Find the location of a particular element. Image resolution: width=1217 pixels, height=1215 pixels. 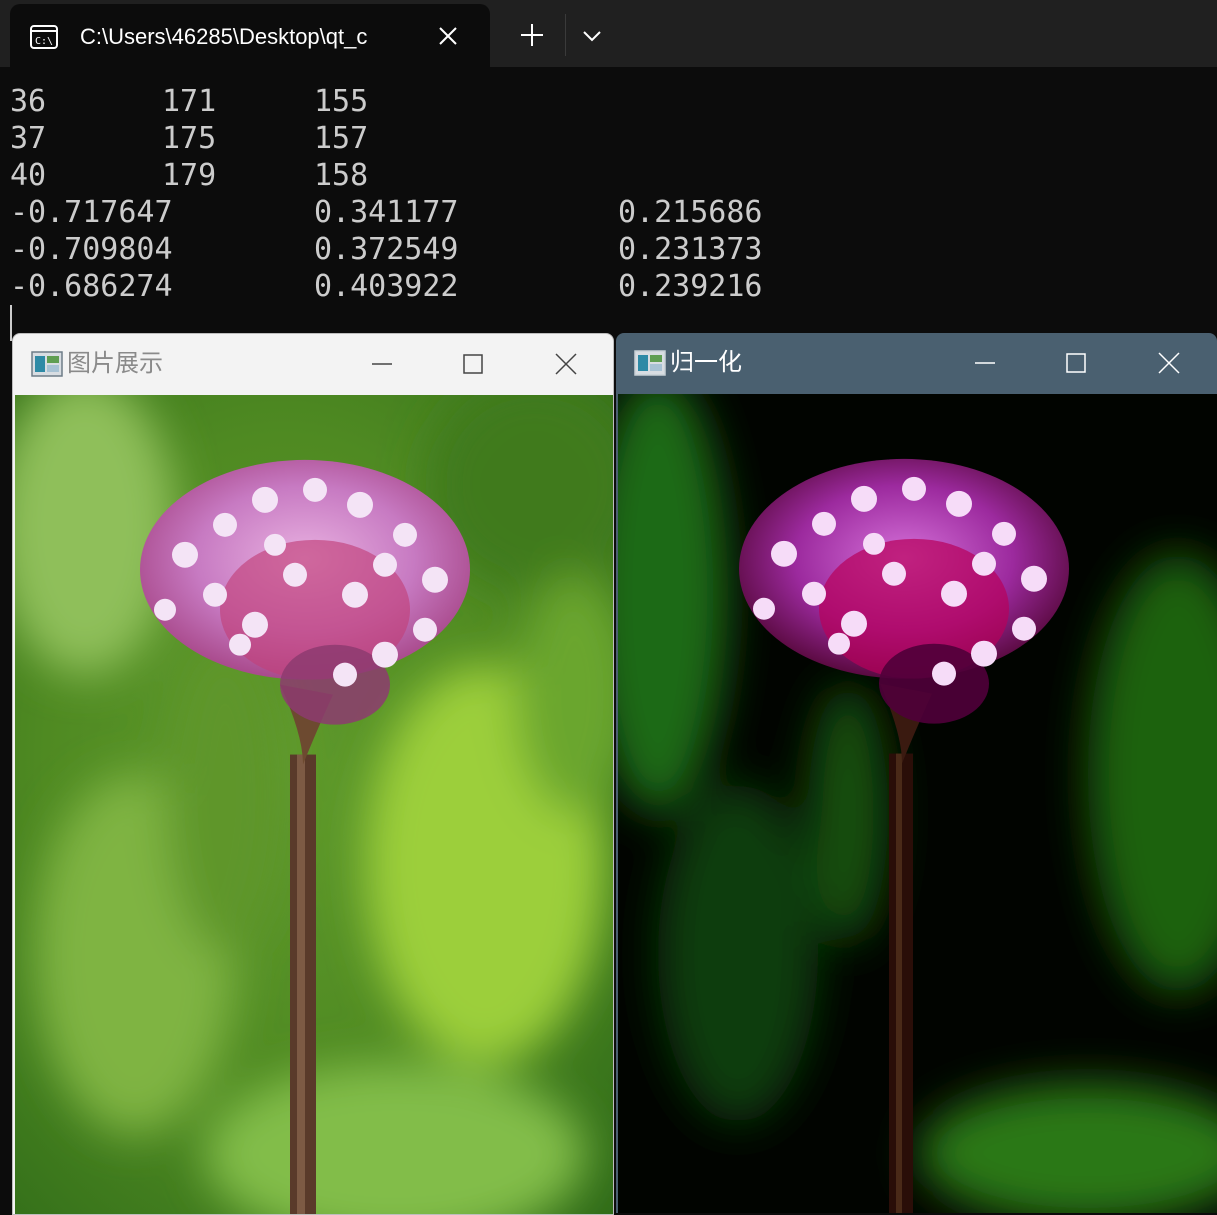

terminal-tab: C:\ C:\Users\46285\Desktop\qt_c is located at coordinates (250, 35).